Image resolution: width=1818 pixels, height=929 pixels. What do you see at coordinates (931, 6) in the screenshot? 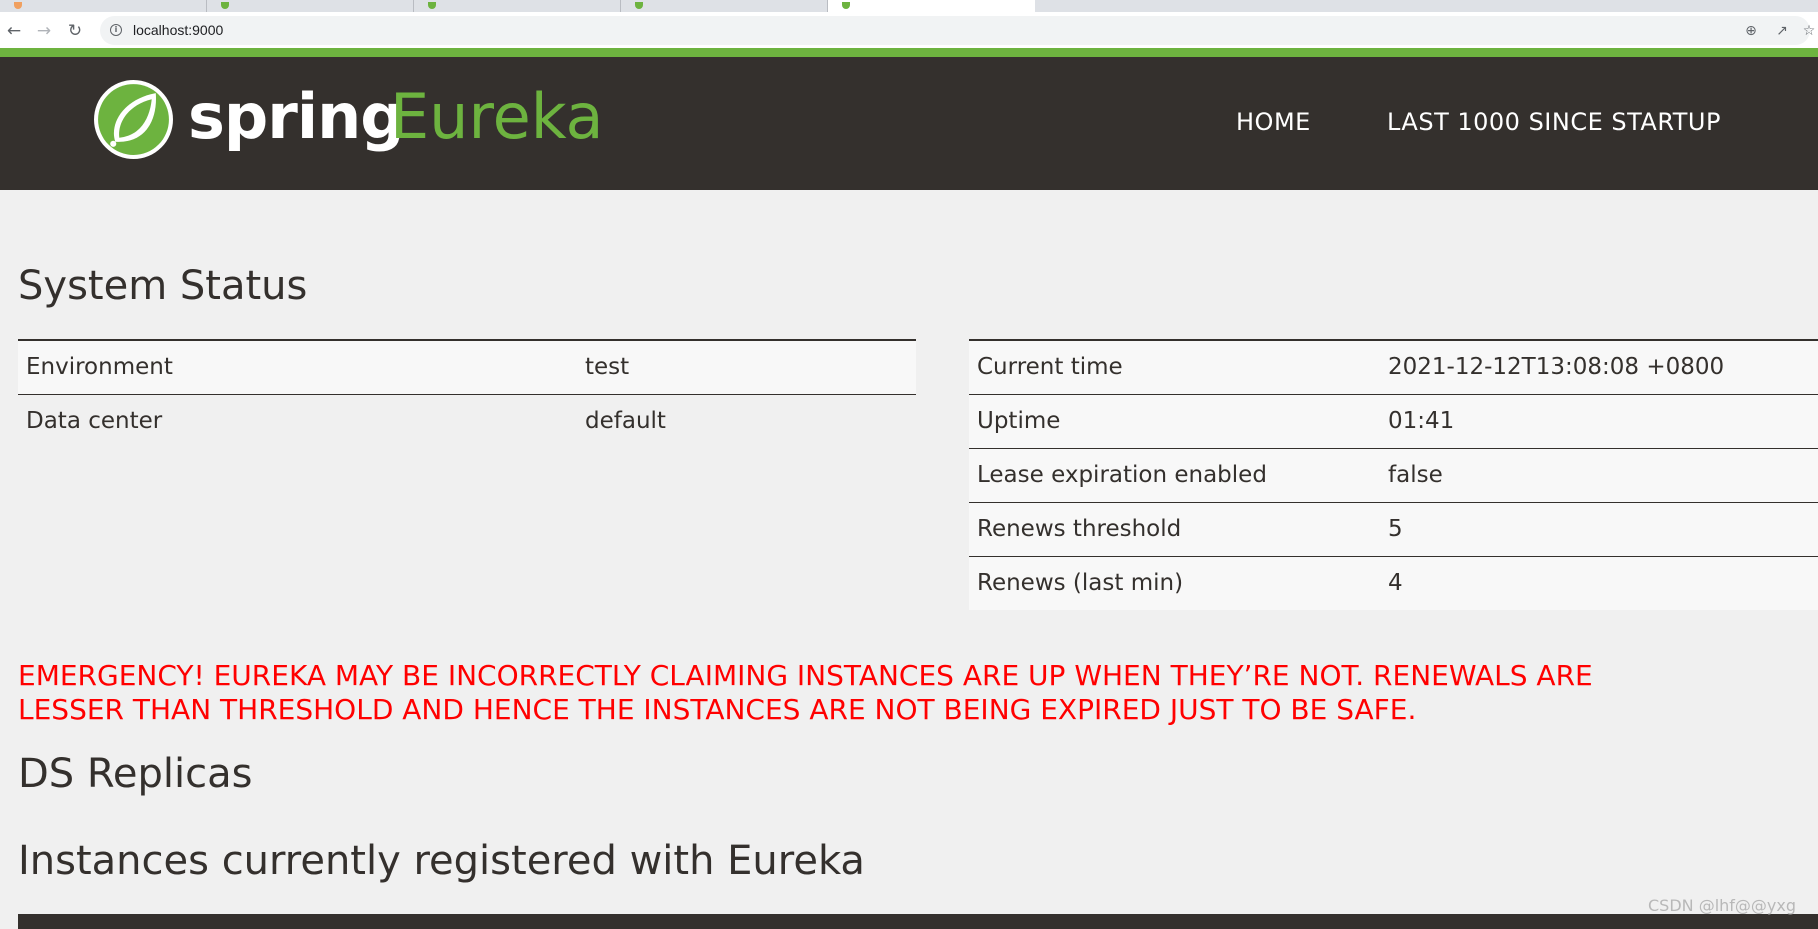
I see `browser-tab-active` at bounding box center [931, 6].